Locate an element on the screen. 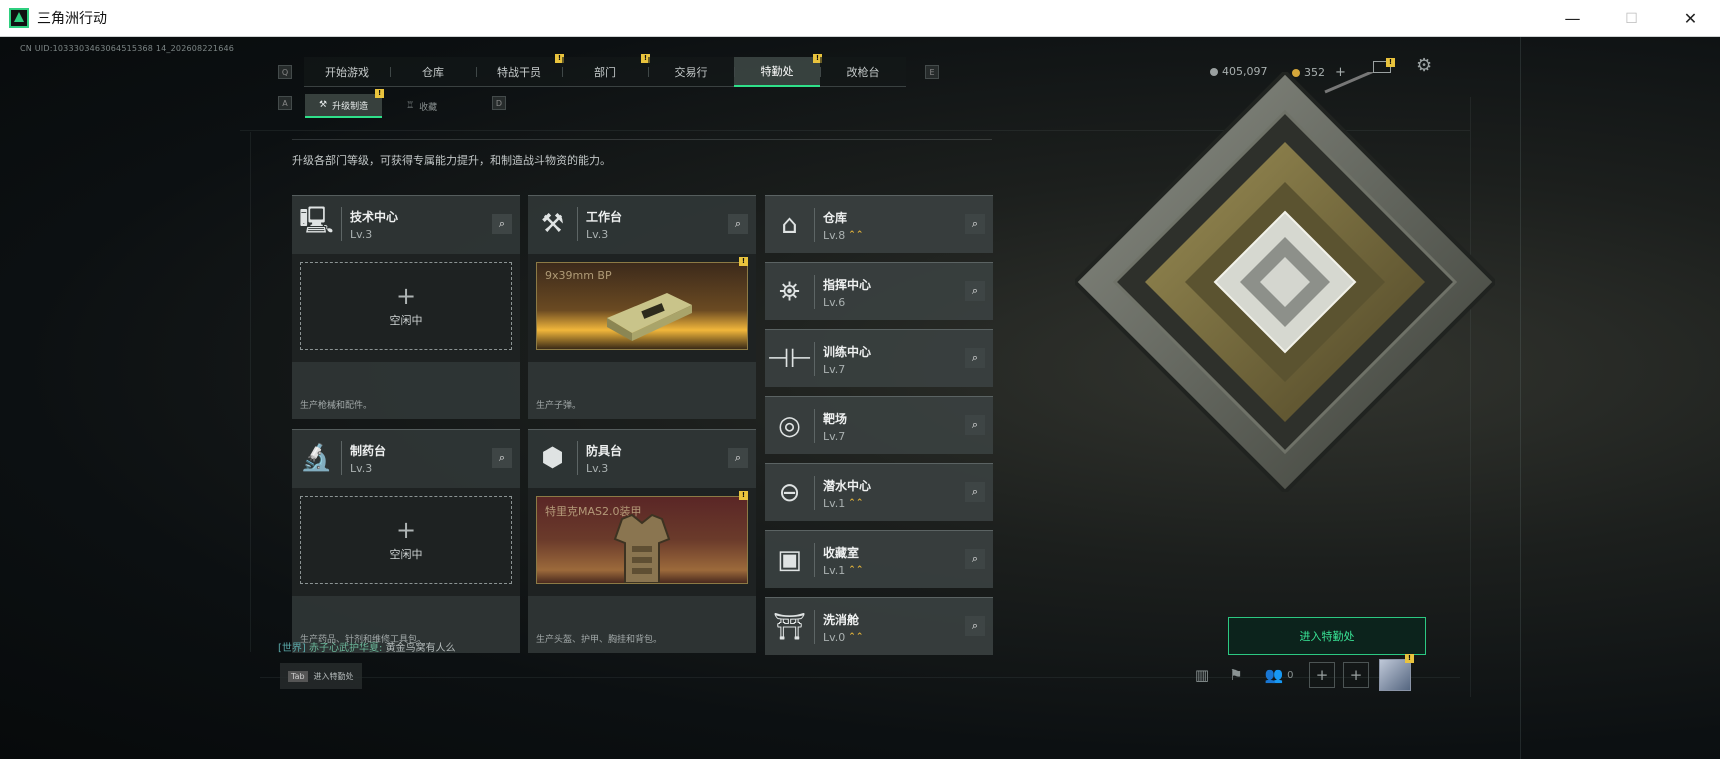 Image resolution: width=1720 pixels, height=759 pixels. facility-training-center: ⊣⊢ 训练中心 Lv.7 ⌕ is located at coordinates (879, 358).